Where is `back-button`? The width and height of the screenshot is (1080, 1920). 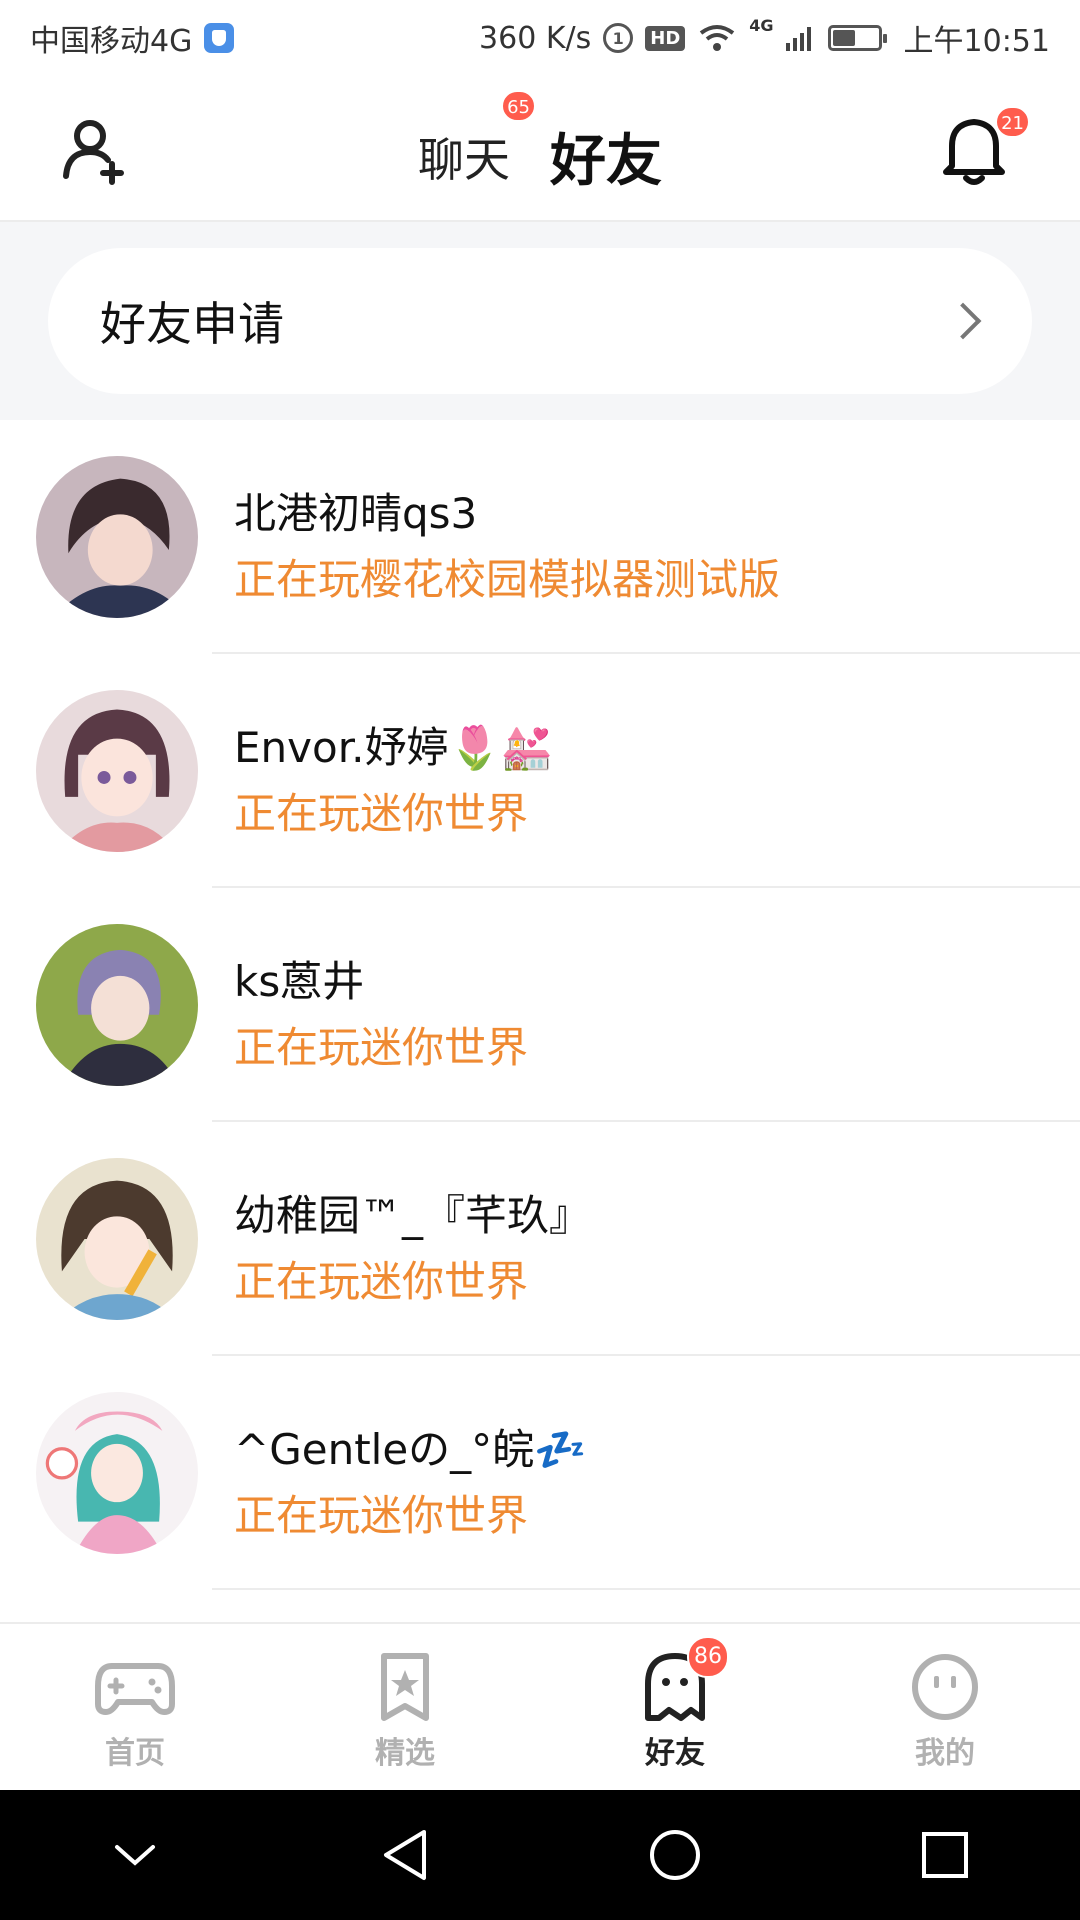 back-button is located at coordinates (405, 1855).